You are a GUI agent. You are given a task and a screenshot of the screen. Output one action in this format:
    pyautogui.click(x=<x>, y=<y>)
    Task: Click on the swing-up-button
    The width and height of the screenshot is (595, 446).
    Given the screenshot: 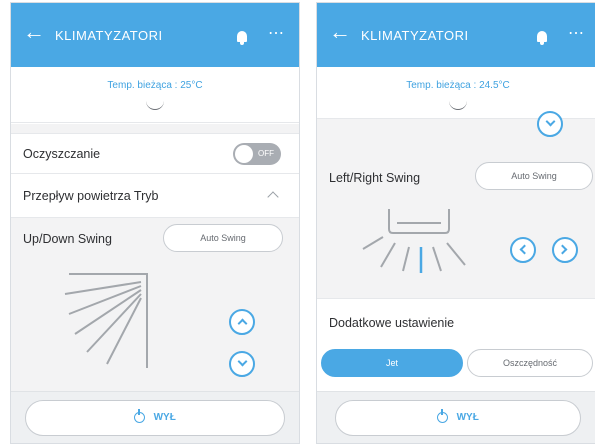 What is the action you would take?
    pyautogui.click(x=242, y=322)
    